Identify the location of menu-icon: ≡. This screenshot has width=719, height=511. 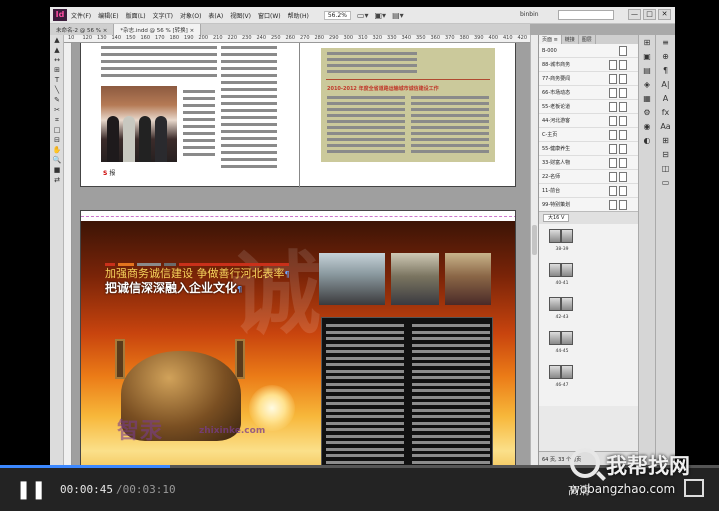
(666, 43).